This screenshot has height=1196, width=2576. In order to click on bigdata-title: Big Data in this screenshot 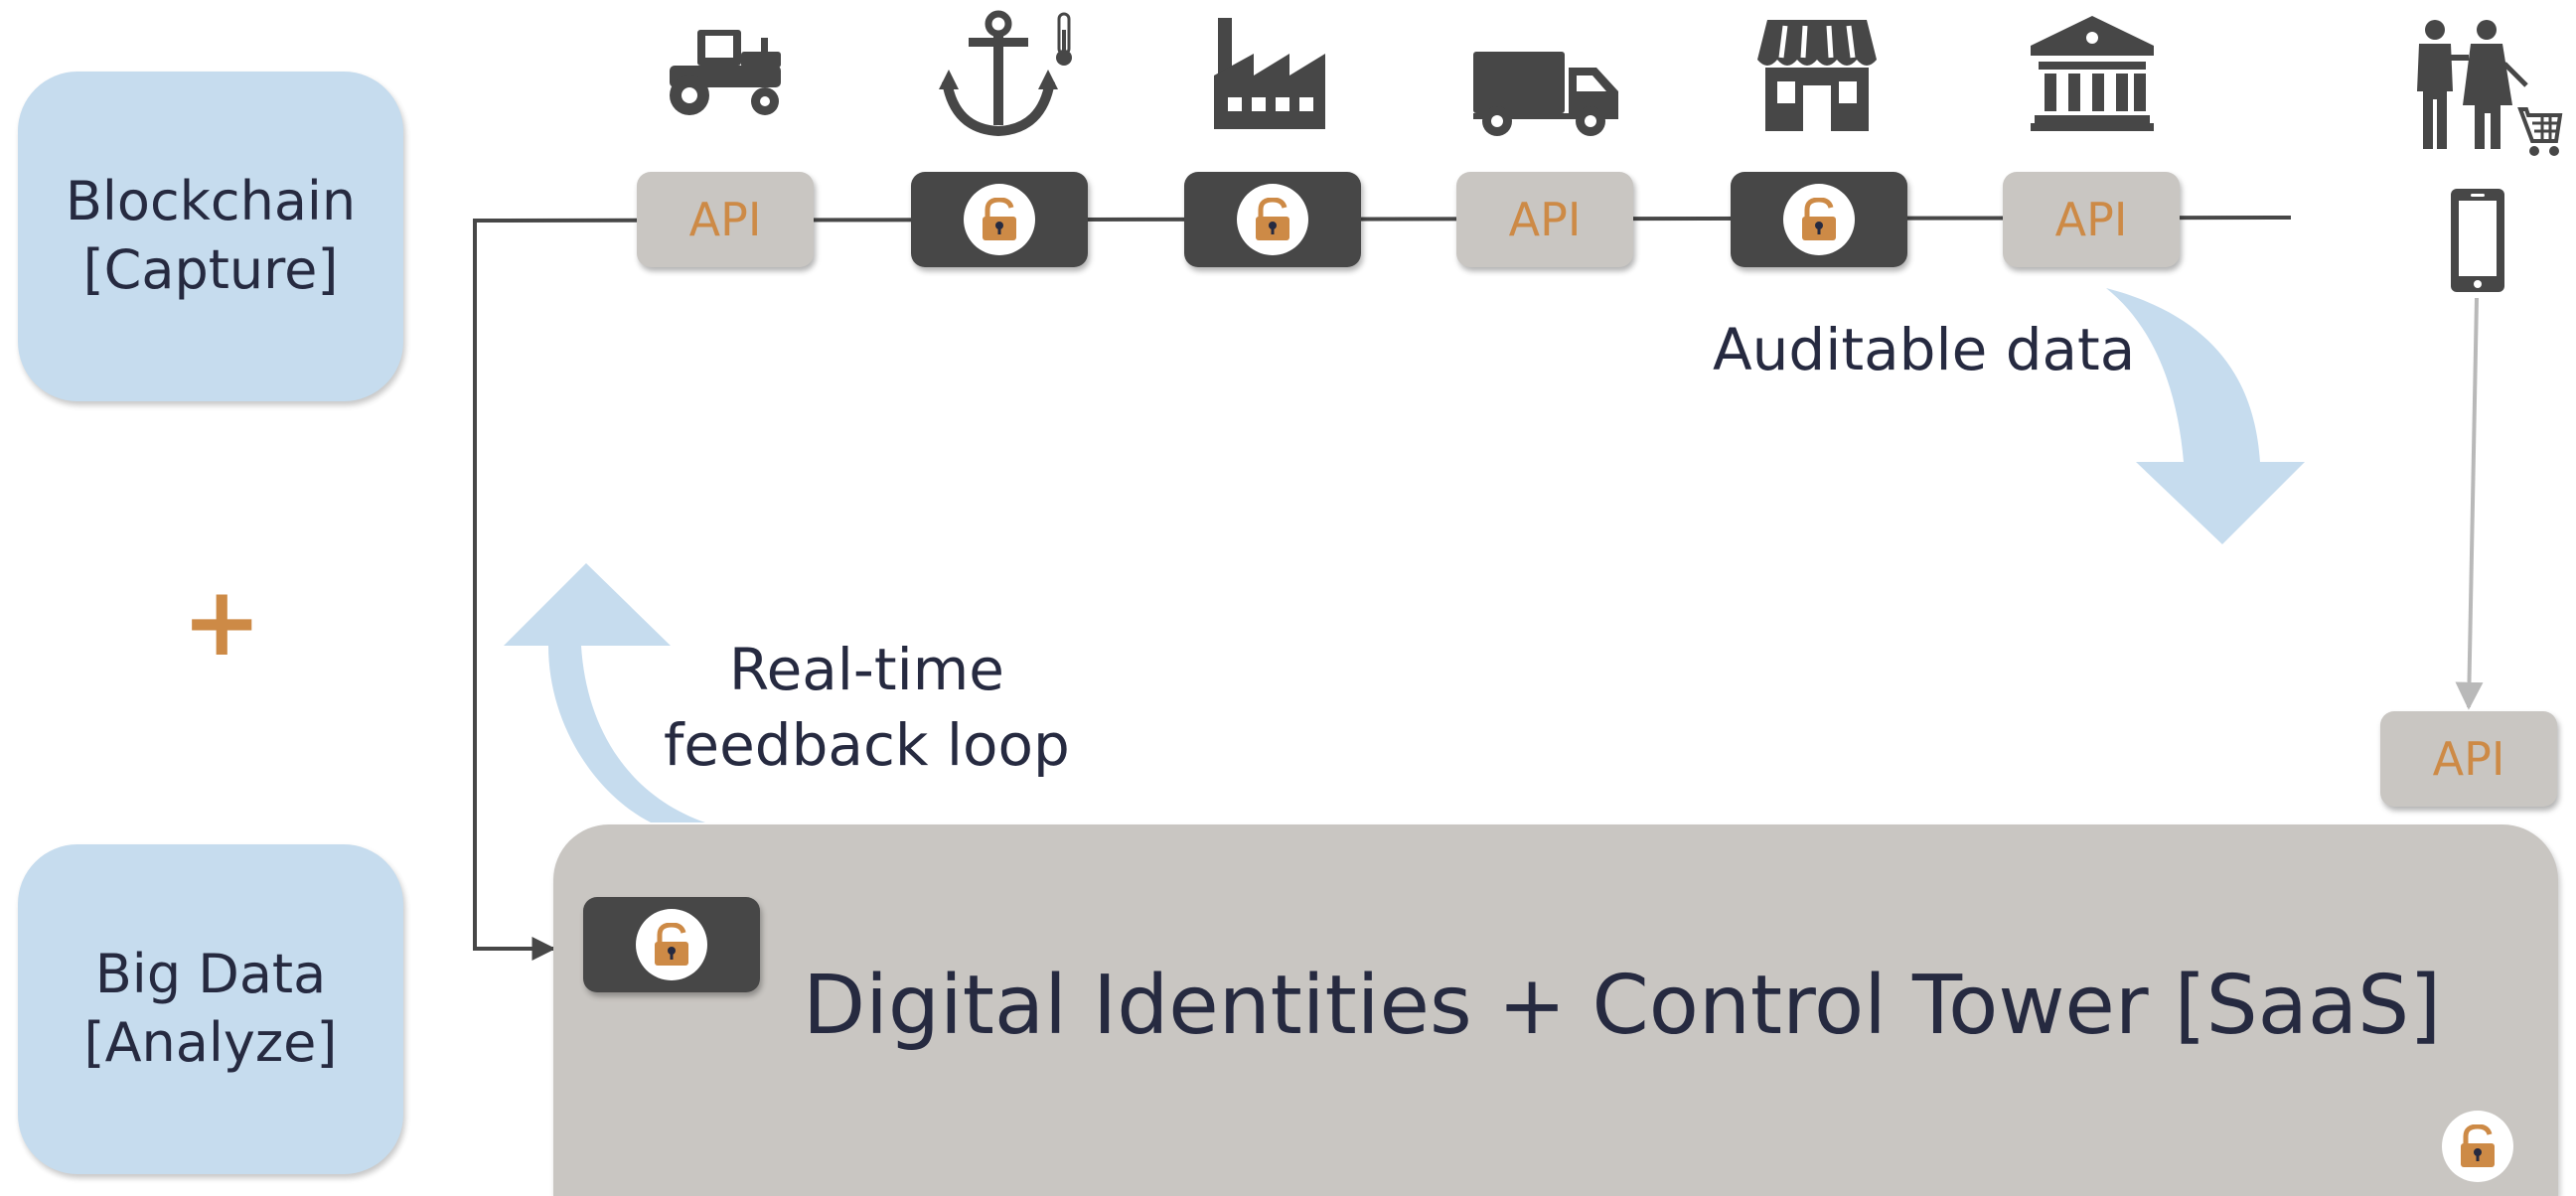, I will do `click(210, 974)`.